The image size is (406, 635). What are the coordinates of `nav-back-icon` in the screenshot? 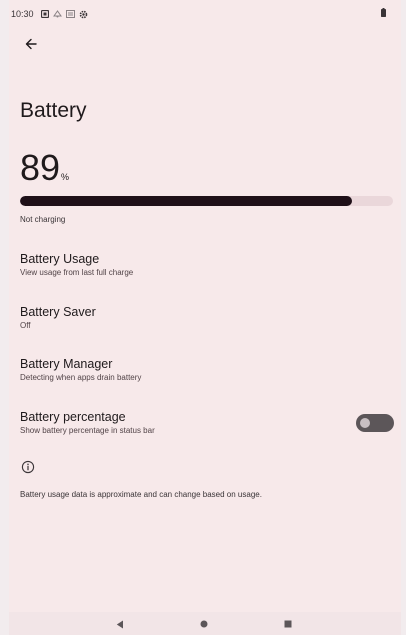 It's located at (119, 624).